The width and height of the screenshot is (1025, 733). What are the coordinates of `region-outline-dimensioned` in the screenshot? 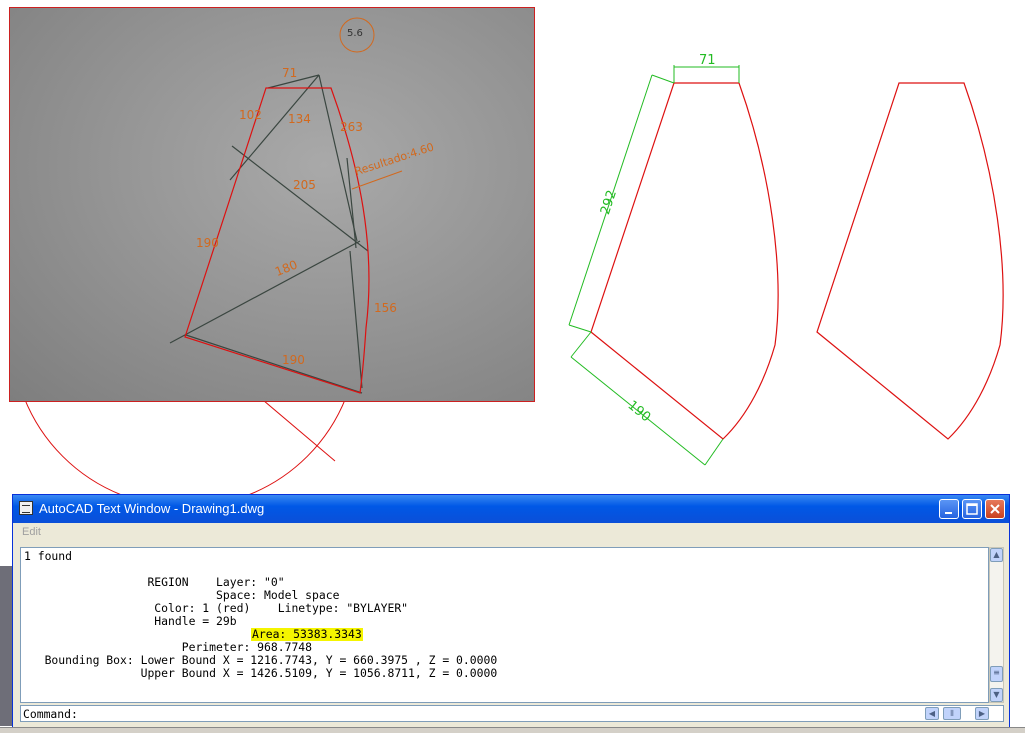 It's located at (684, 261).